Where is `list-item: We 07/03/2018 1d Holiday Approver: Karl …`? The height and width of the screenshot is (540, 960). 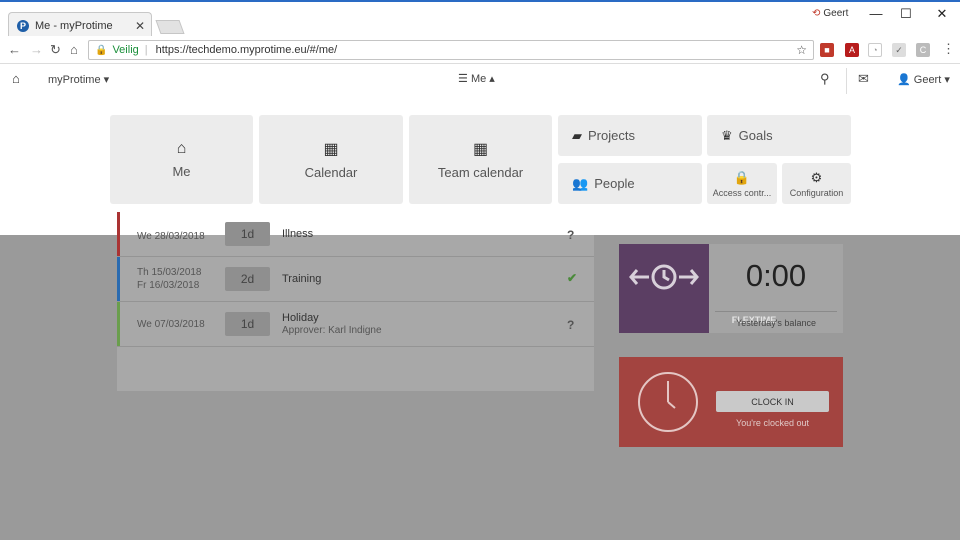 list-item: We 07/03/2018 1d Holiday Approver: Karl … is located at coordinates (355, 324).